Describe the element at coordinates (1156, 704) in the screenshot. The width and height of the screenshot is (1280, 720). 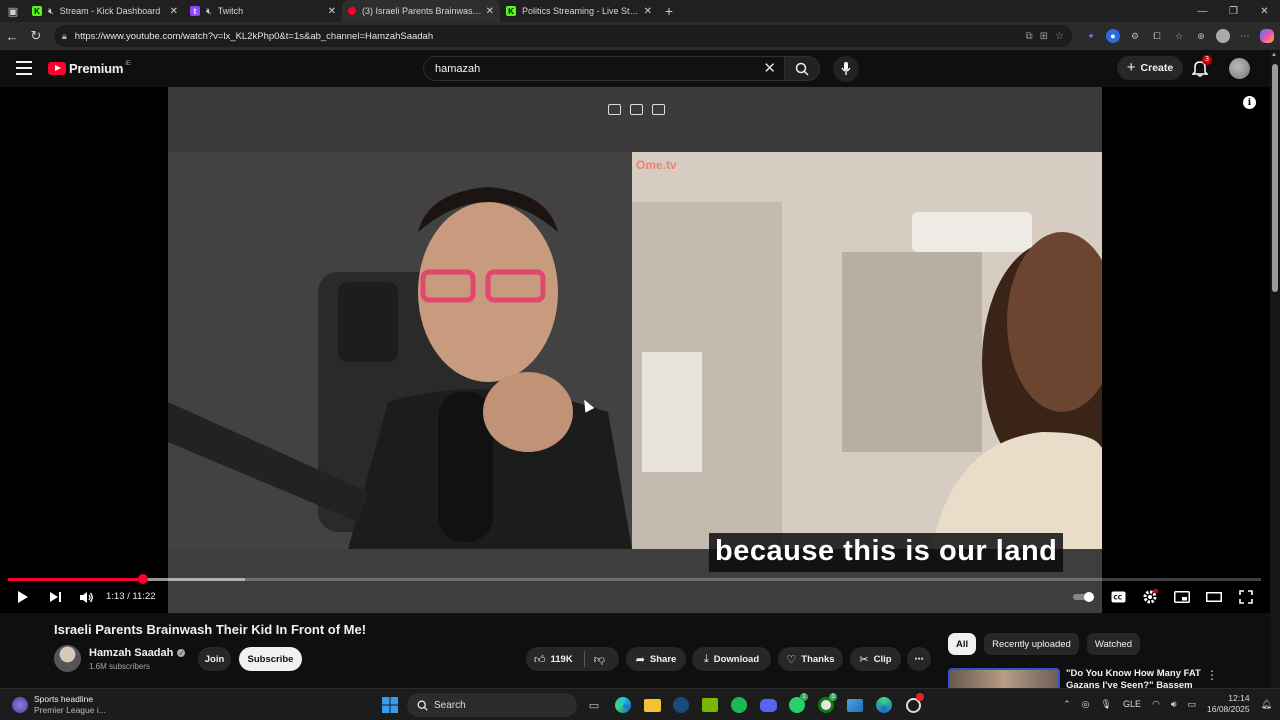
I see `wifi-icon: ◠` at that location.